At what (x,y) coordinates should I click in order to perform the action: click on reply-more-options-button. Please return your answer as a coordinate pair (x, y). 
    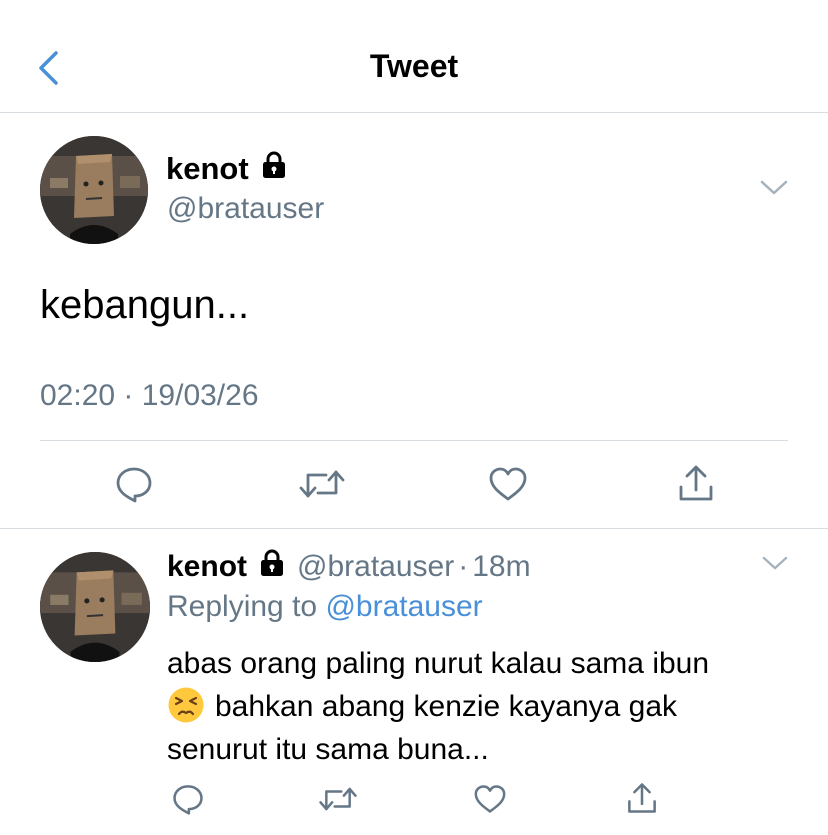
    Looking at the image, I should click on (775, 566).